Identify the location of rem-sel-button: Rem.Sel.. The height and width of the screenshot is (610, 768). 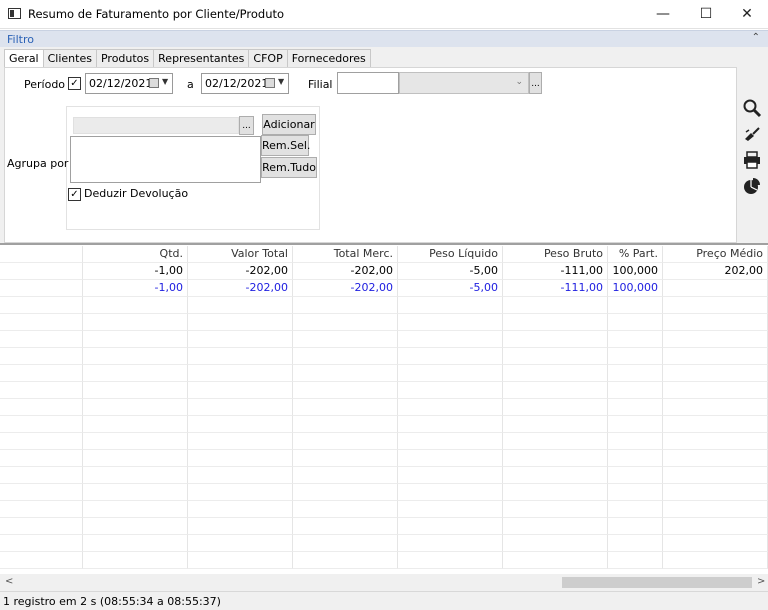
(285, 145).